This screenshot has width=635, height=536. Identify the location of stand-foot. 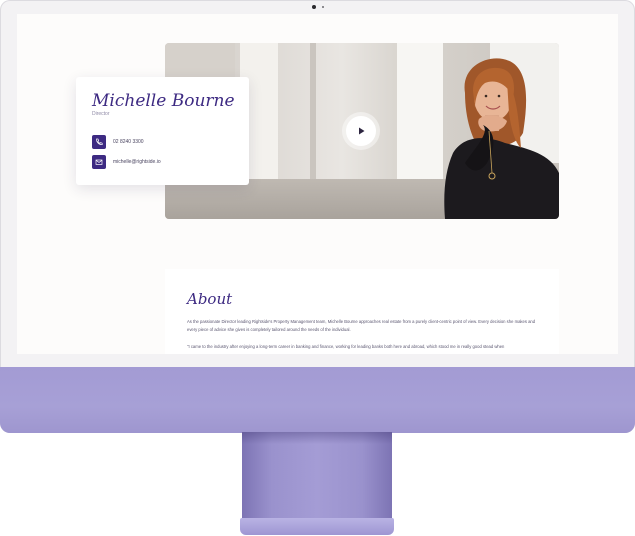
(317, 526).